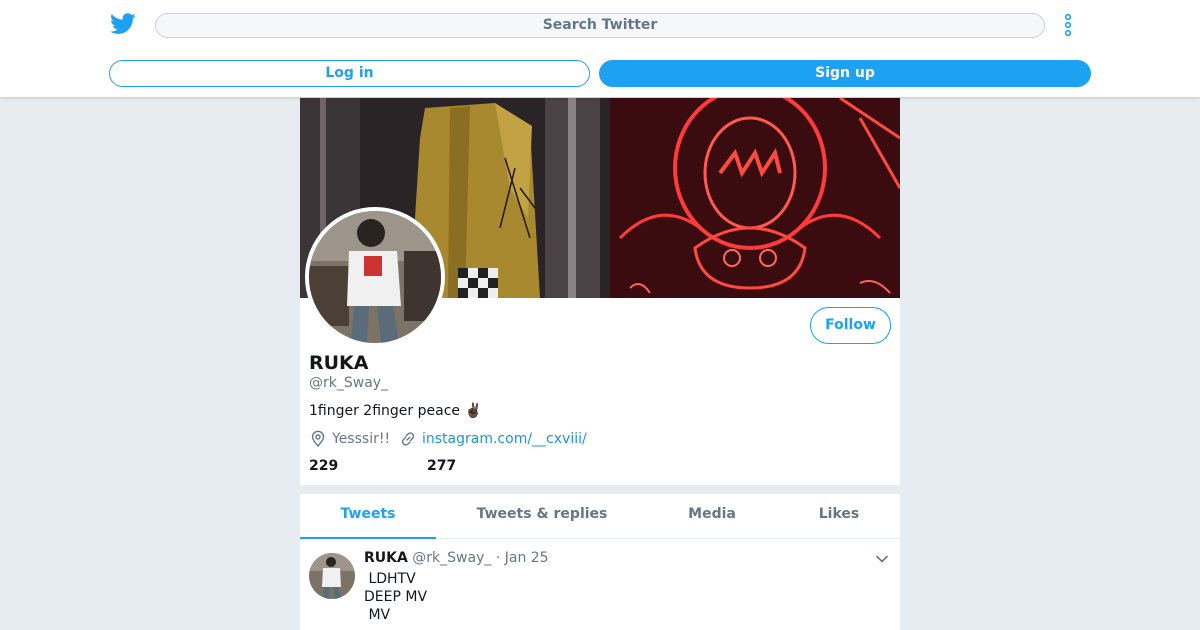 The height and width of the screenshot is (630, 1200). What do you see at coordinates (882, 559) in the screenshot?
I see `chevron-down-icon` at bounding box center [882, 559].